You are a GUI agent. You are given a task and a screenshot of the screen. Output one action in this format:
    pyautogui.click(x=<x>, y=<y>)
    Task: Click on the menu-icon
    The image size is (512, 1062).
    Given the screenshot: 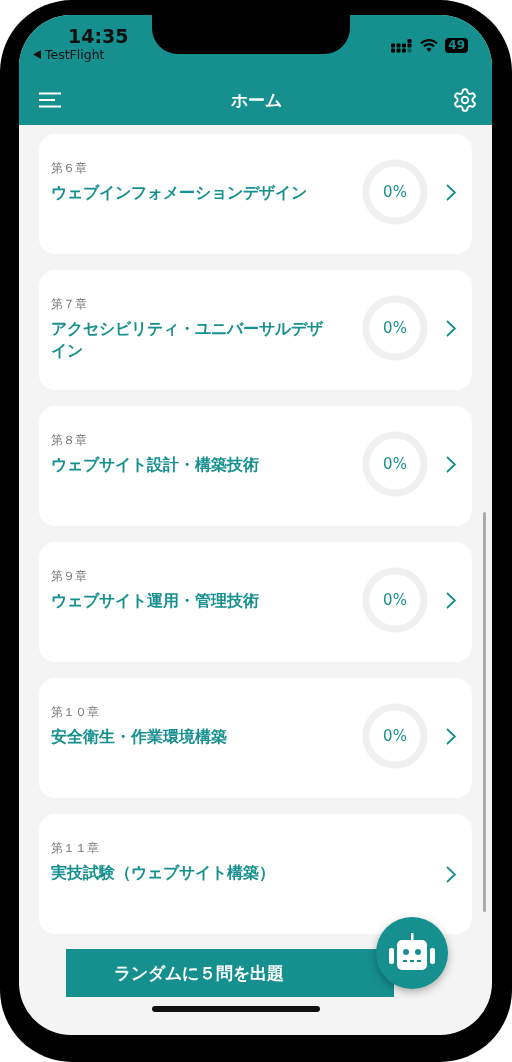 What is the action you would take?
    pyautogui.click(x=50, y=100)
    